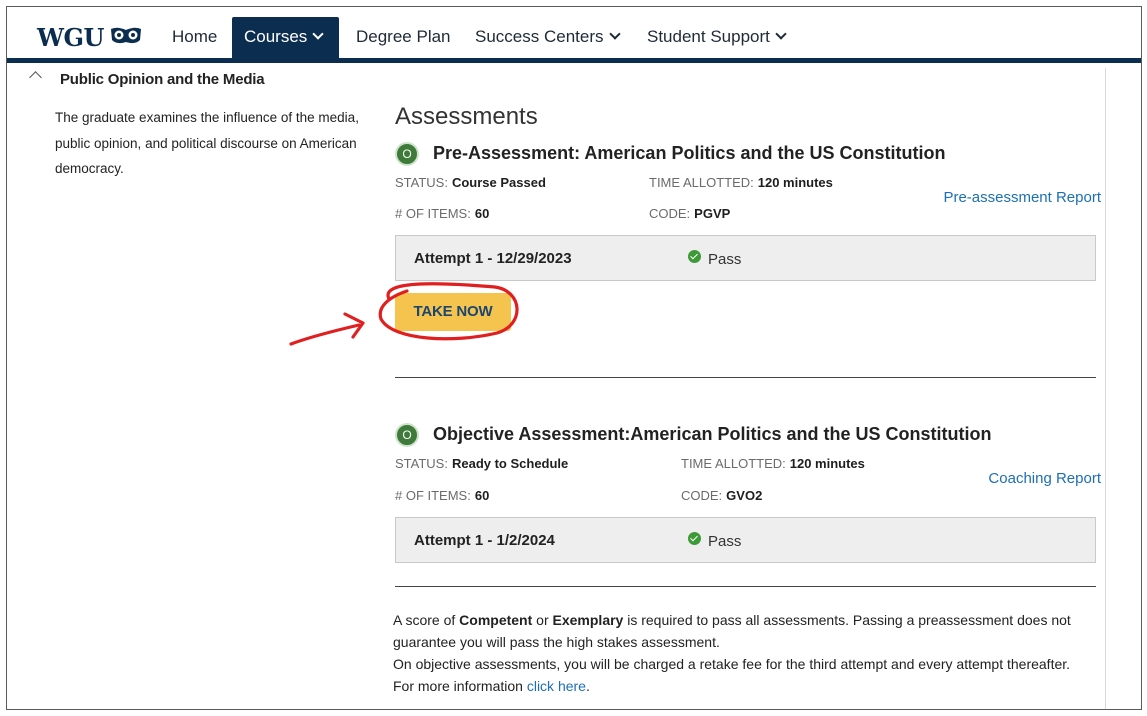 This screenshot has width=1147, height=716. I want to click on pre-assessment-status: STATUS: Course Passed, so click(470, 182).